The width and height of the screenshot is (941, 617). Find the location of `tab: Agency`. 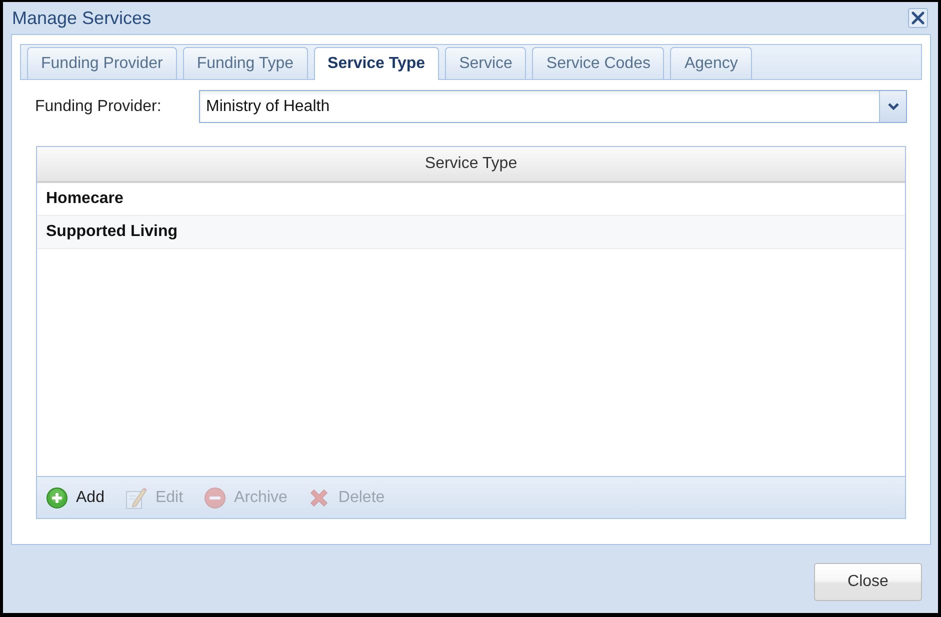

tab: Agency is located at coordinates (711, 63).